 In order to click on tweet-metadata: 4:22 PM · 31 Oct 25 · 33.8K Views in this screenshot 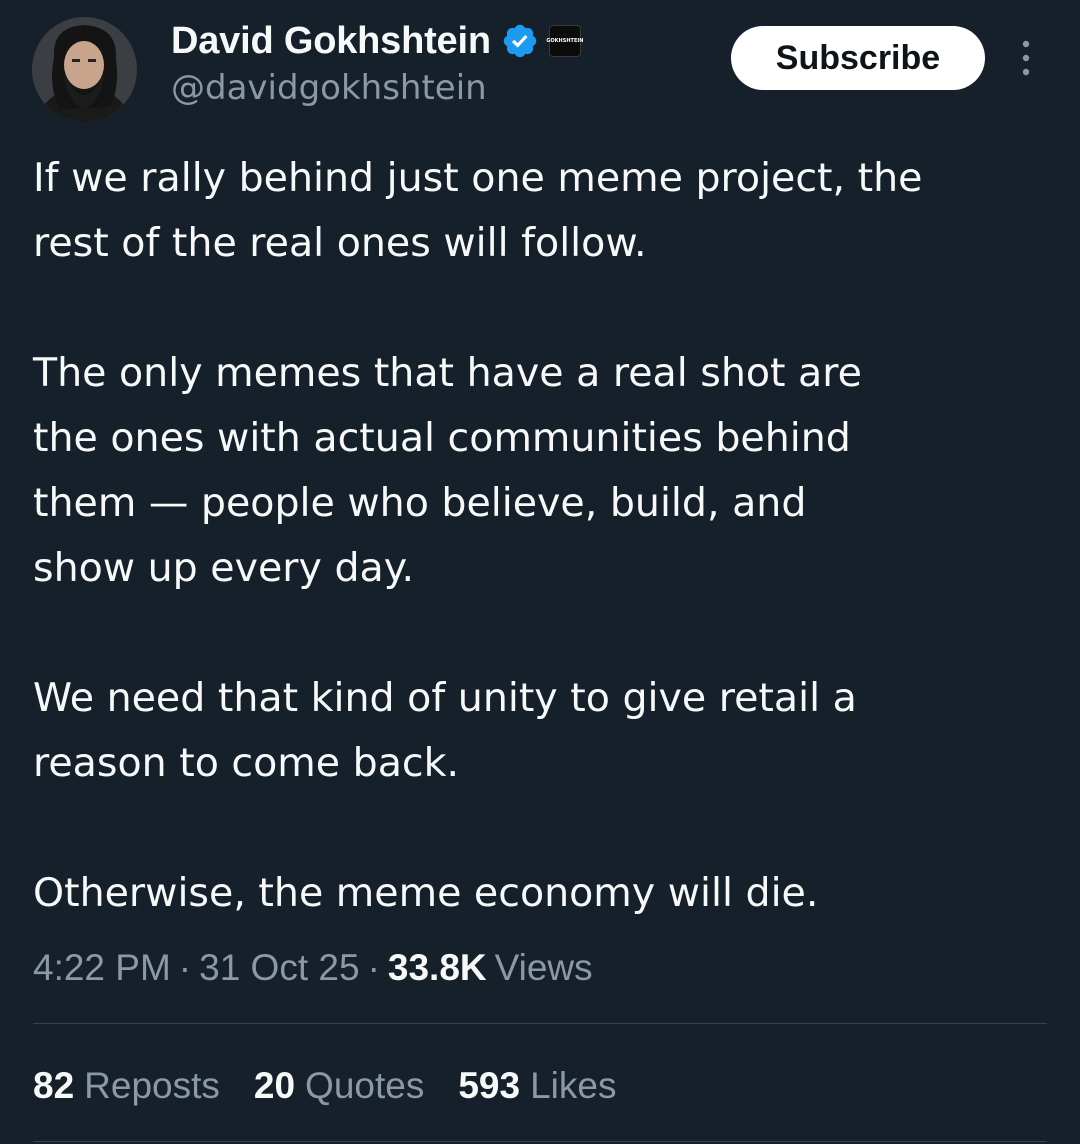, I will do `click(313, 968)`.